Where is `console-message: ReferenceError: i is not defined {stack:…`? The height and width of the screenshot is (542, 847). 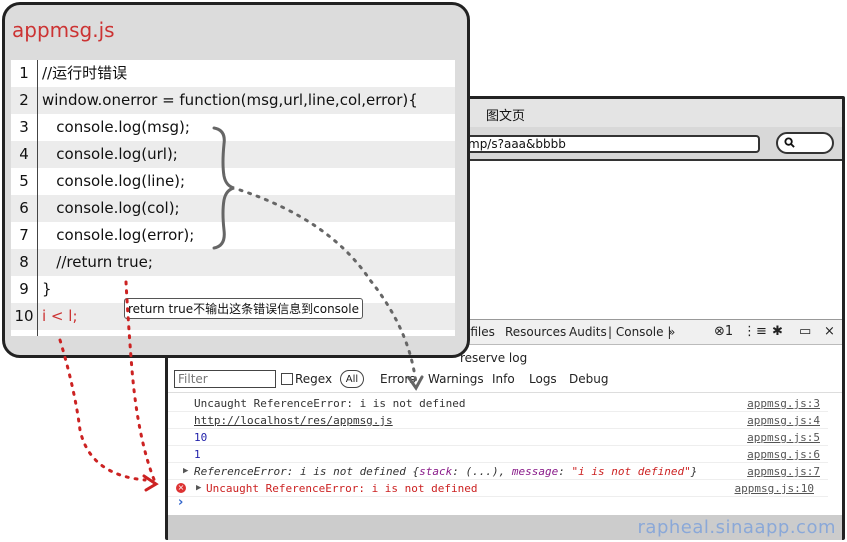 console-message: ReferenceError: i is not defined {stack:… is located at coordinates (445, 471).